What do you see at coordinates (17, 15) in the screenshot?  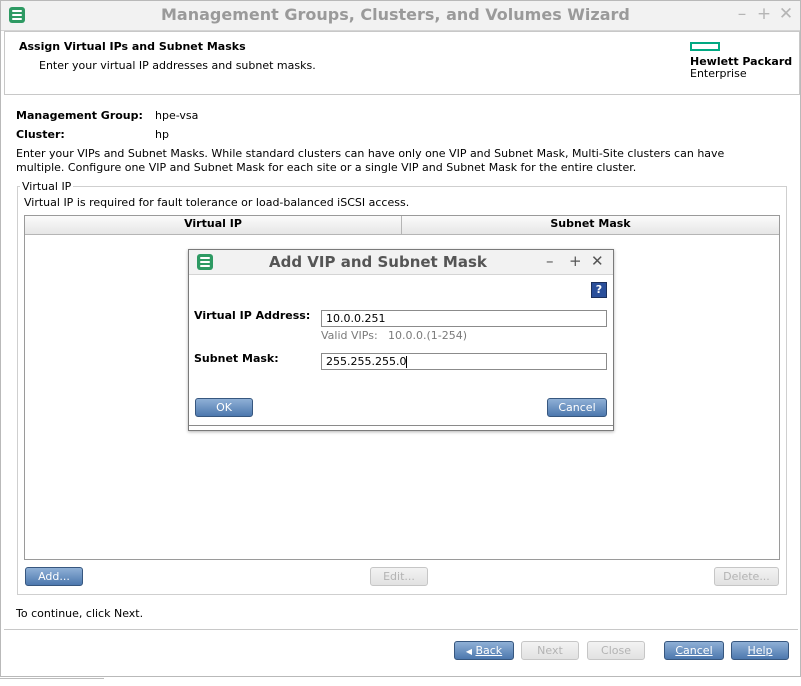 I see `app-database-icon` at bounding box center [17, 15].